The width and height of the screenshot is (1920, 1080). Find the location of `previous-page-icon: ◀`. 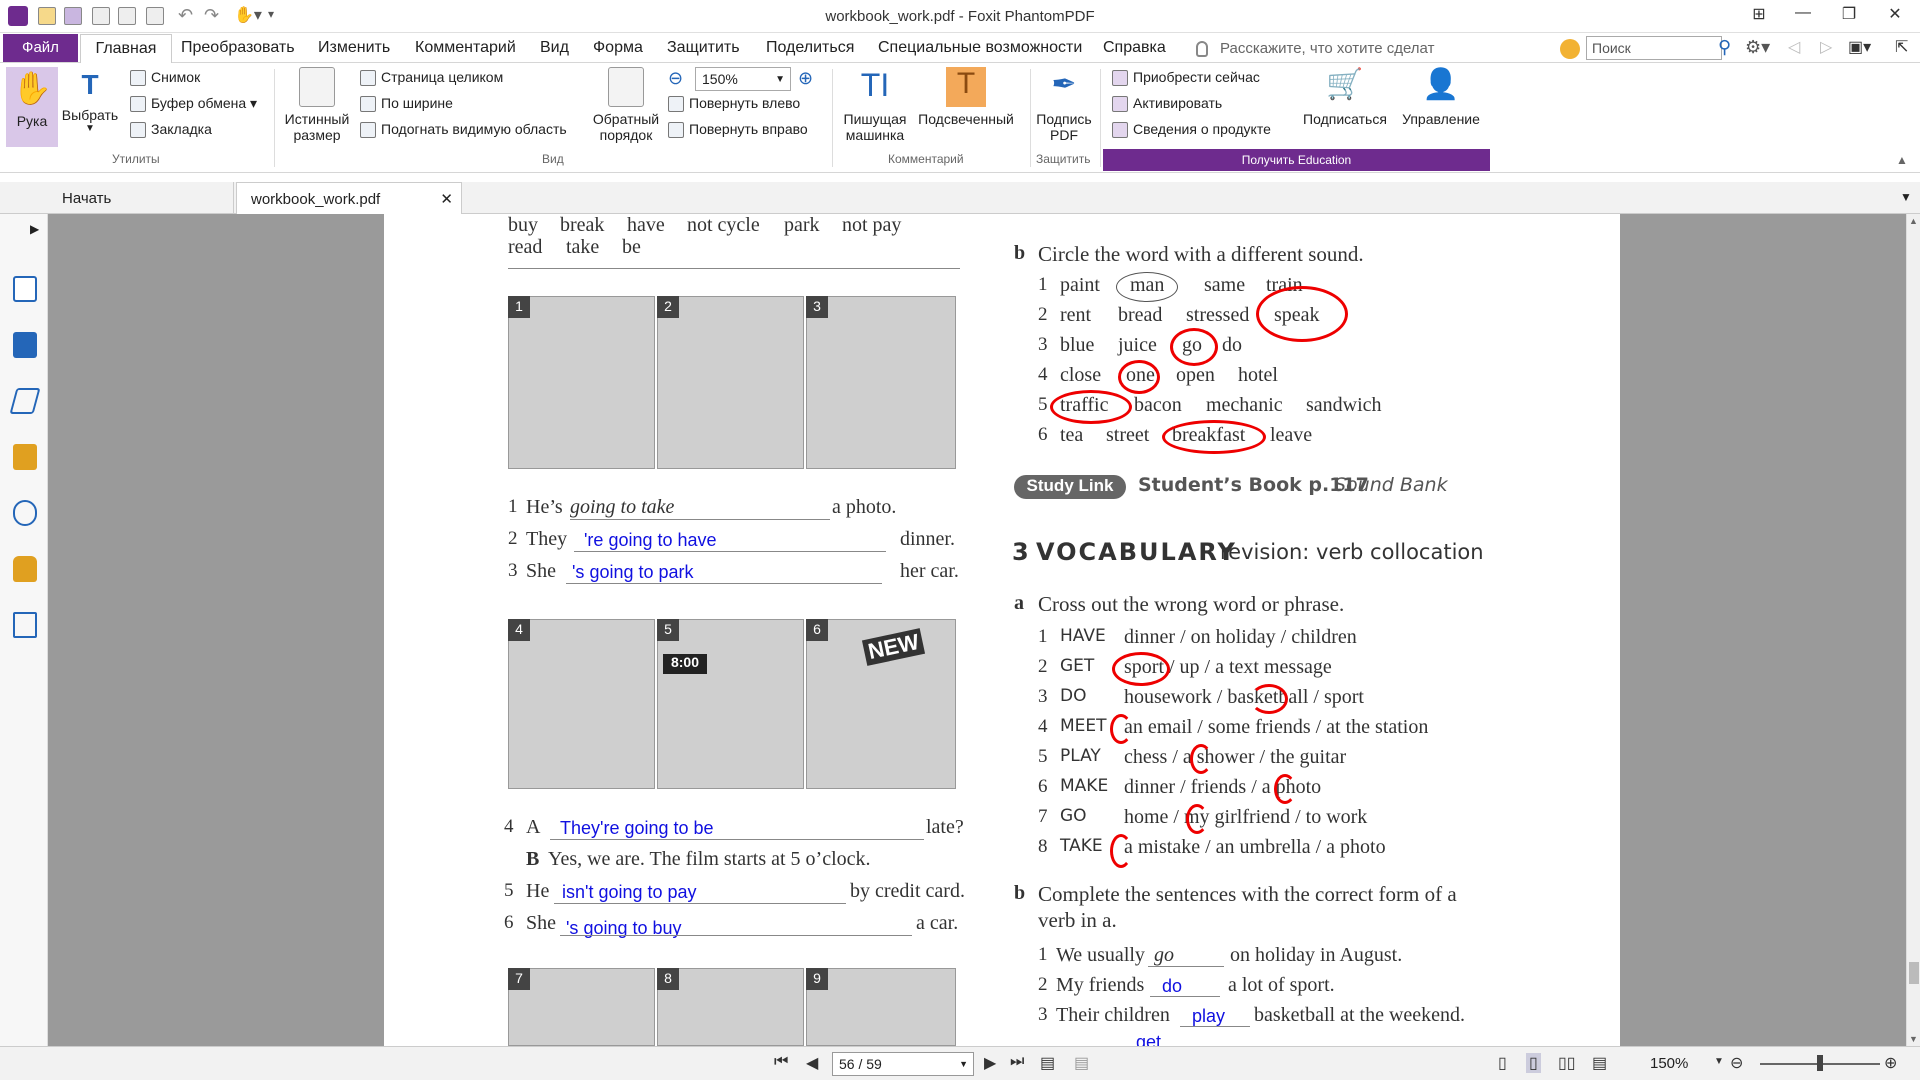

previous-page-icon: ◀ is located at coordinates (812, 1063).